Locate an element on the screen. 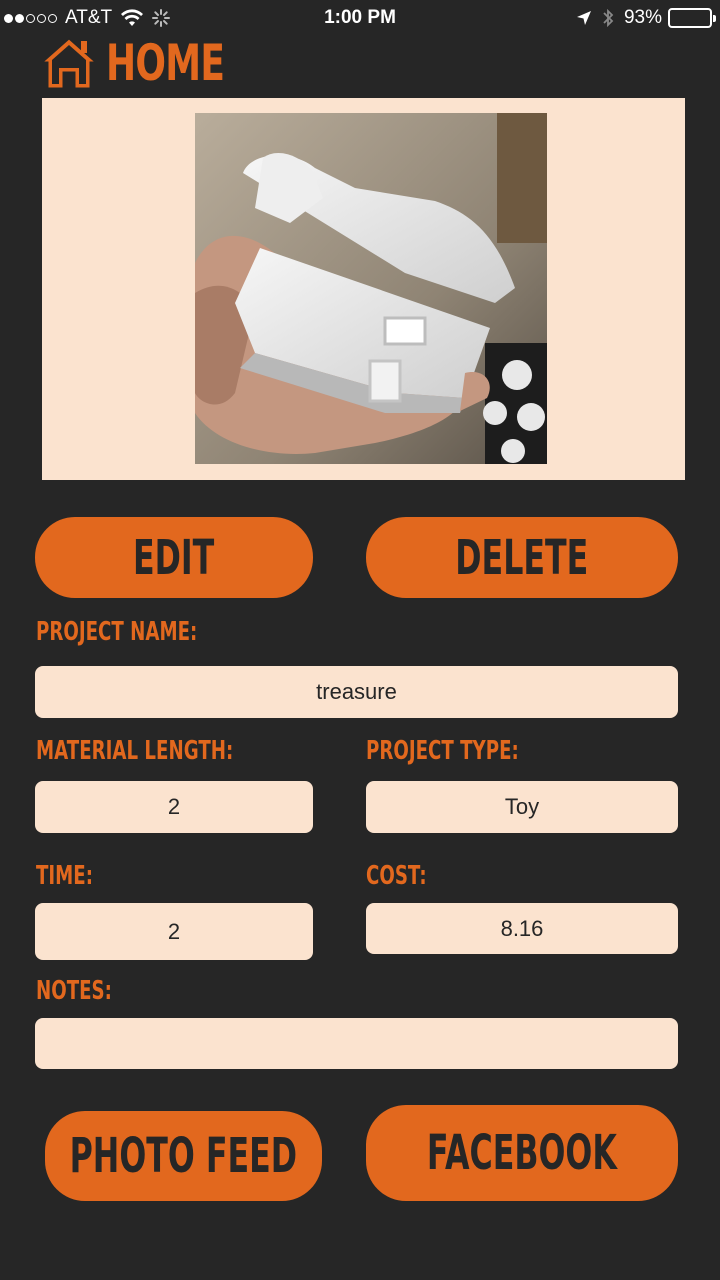  project-name-label: PROJECT NAME: is located at coordinates (117, 632).